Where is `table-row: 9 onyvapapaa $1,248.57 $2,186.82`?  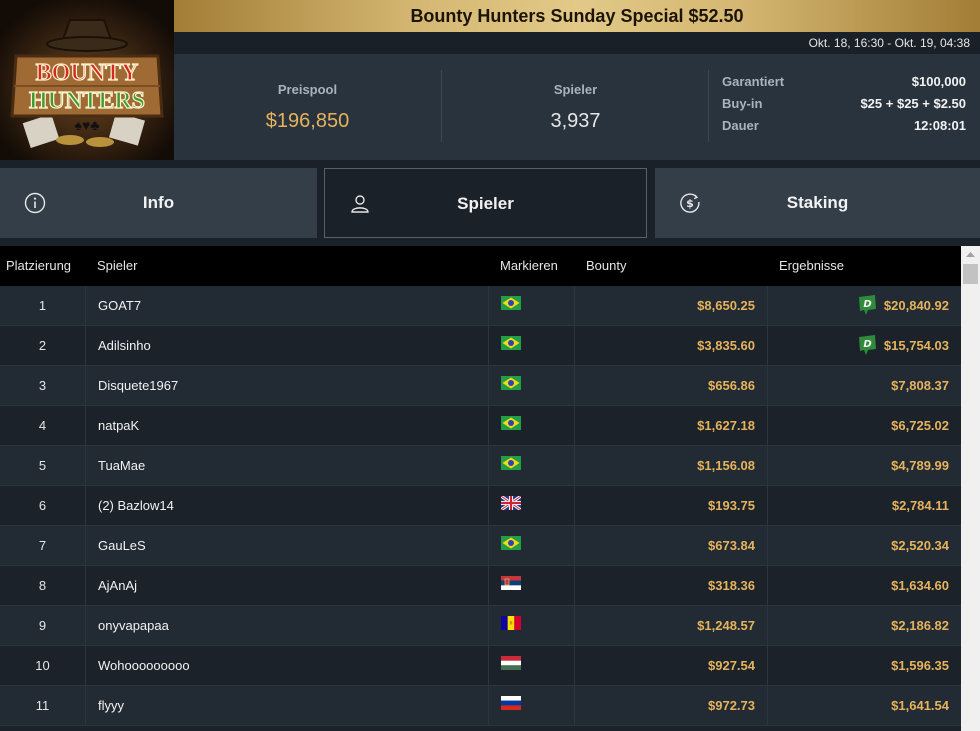 table-row: 9 onyvapapaa $1,248.57 $2,186.82 is located at coordinates (480, 626).